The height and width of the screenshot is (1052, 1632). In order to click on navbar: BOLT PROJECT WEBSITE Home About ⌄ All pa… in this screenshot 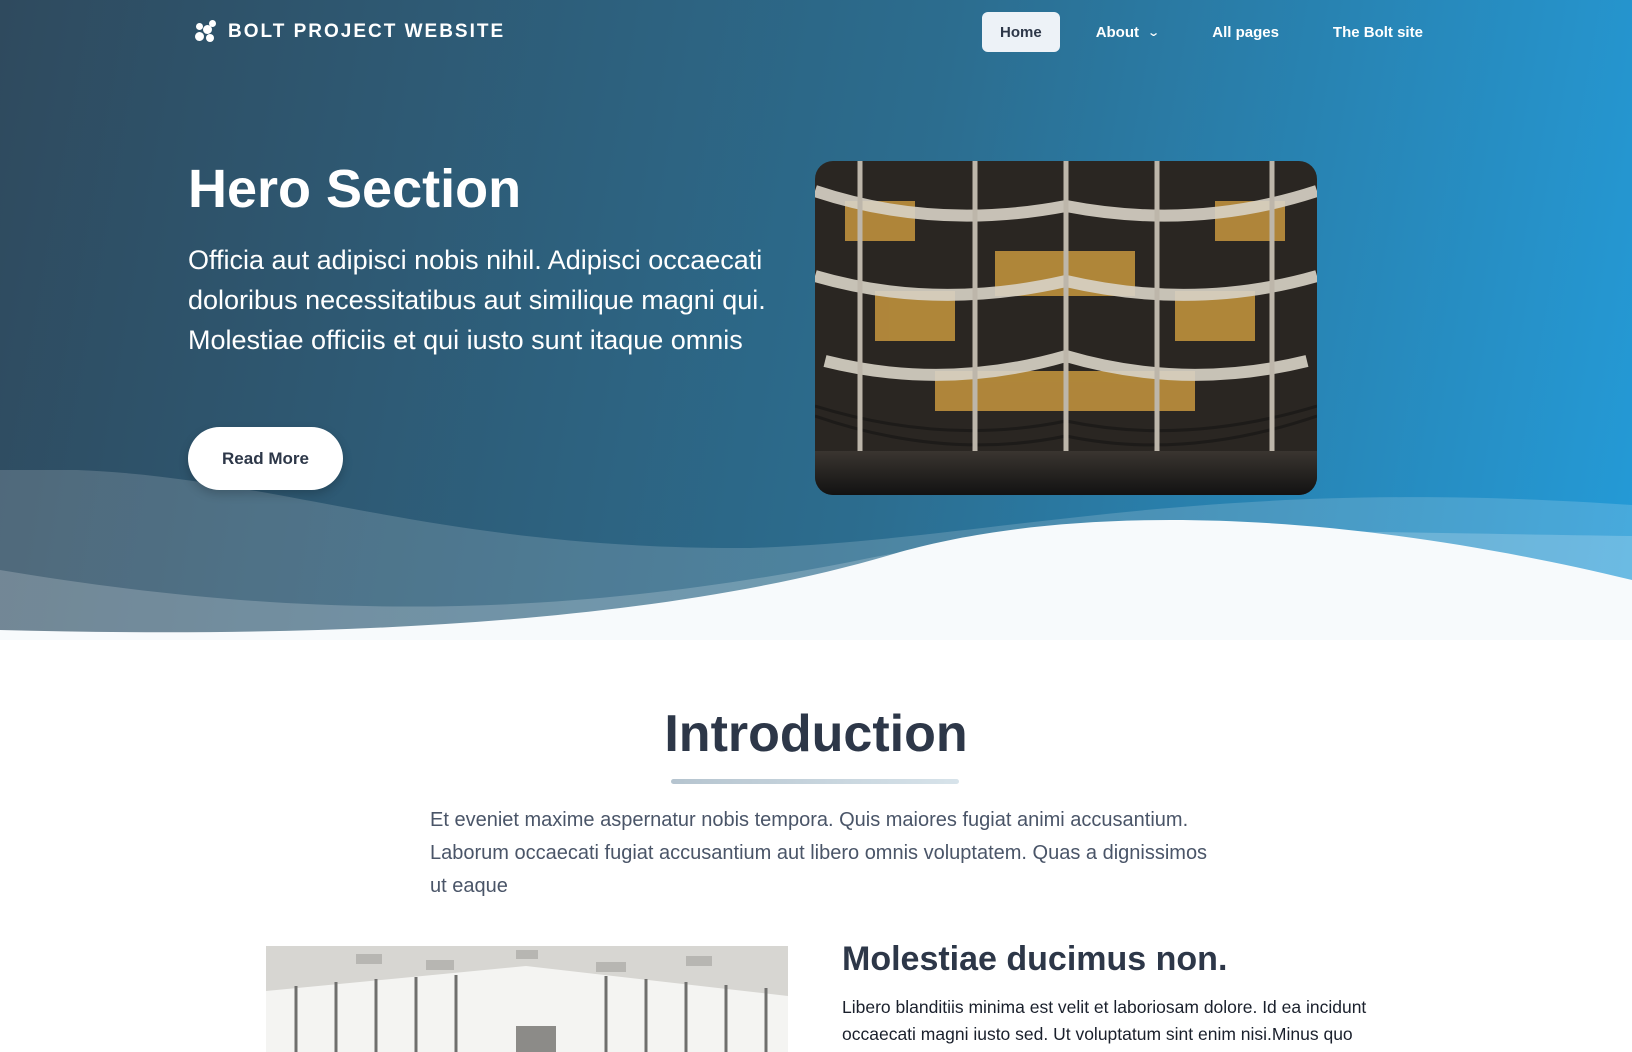, I will do `click(816, 32)`.